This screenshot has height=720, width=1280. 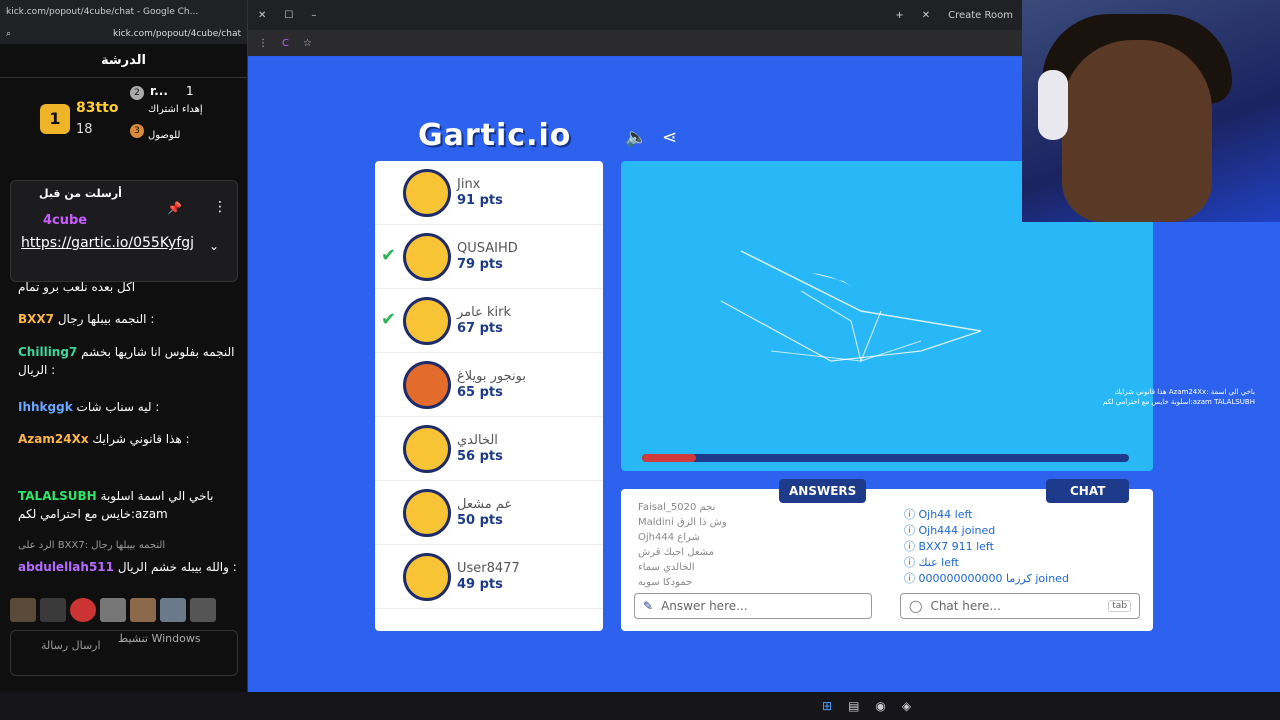 What do you see at coordinates (853, 706) in the screenshot?
I see `folder-icon: ▤` at bounding box center [853, 706].